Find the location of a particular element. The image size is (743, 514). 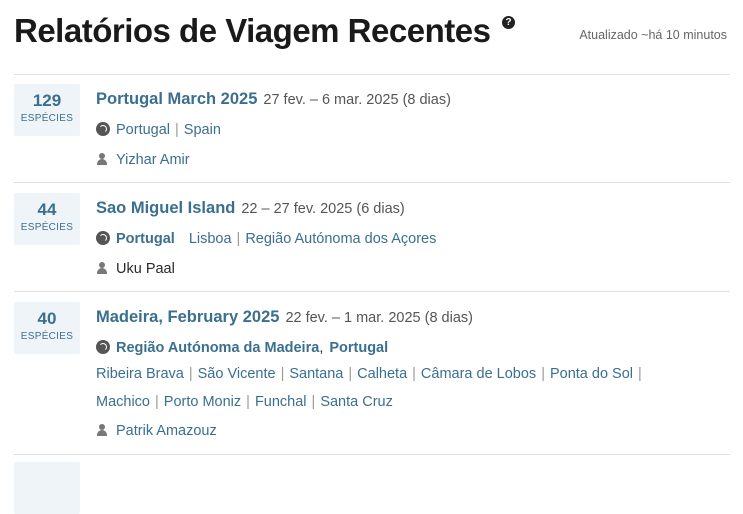

location-link: Funchal is located at coordinates (281, 402).